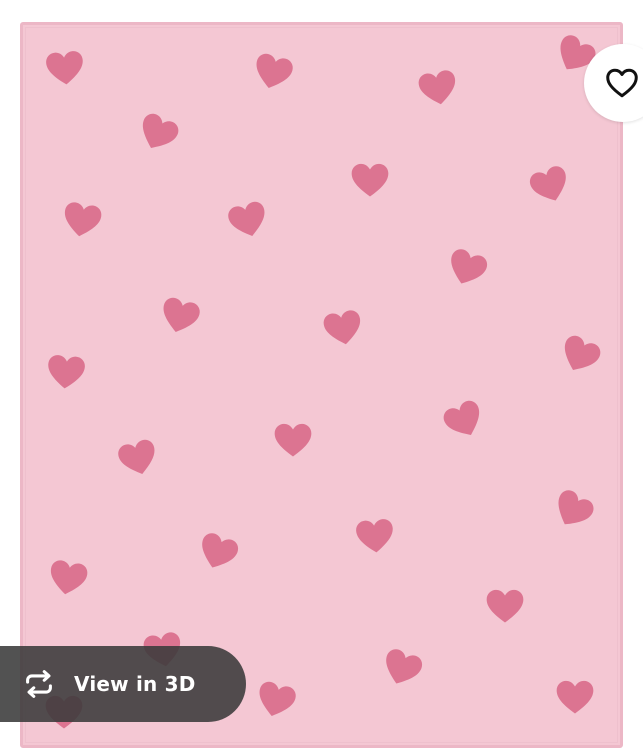 This screenshot has width=643, height=752. Describe the element at coordinates (39, 684) in the screenshot. I see `rotate-3d-icon` at that location.